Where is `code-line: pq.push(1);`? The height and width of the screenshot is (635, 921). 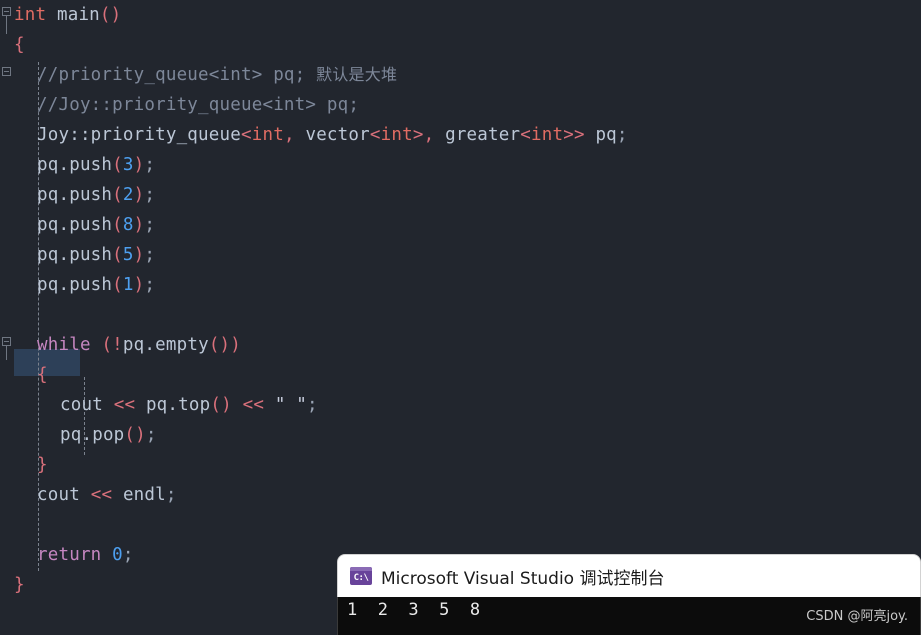
code-line: pq.push(1); is located at coordinates (96, 285).